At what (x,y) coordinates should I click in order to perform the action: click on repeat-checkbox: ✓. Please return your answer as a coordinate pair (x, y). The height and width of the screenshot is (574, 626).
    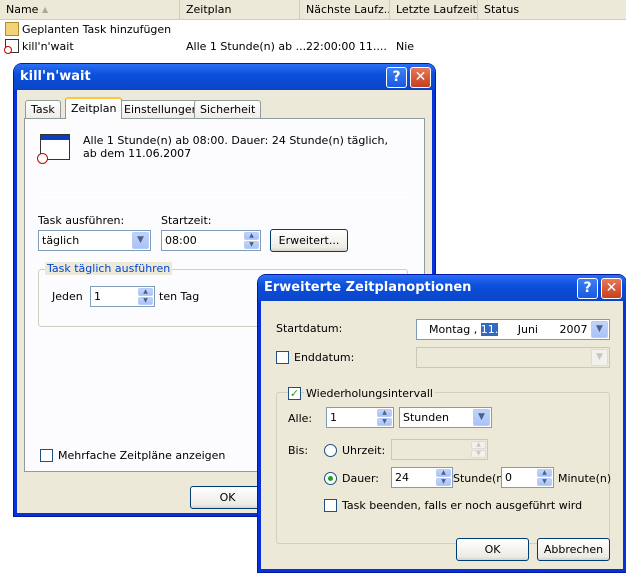
    Looking at the image, I should click on (294, 393).